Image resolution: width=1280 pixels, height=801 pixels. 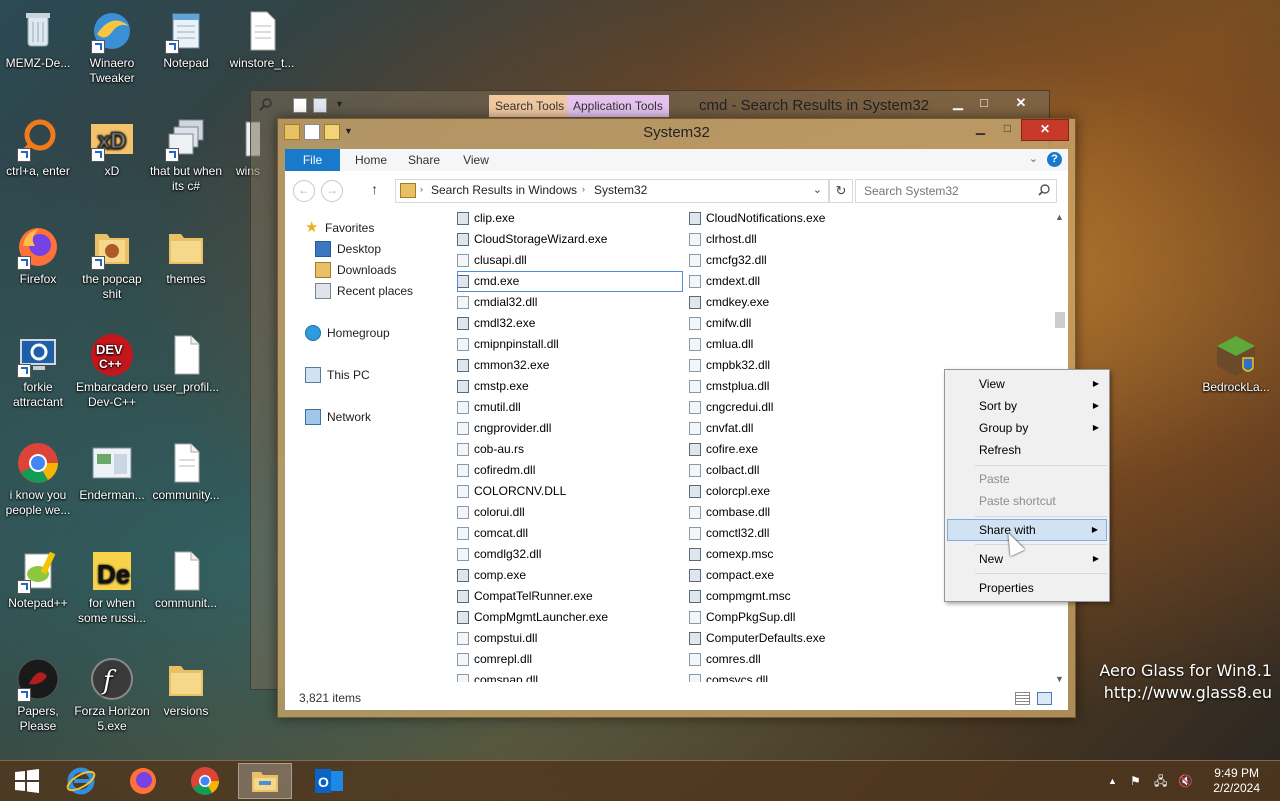 What do you see at coordinates (570, 617) in the screenshot?
I see `file-item: CompMgmtLauncher.exe` at bounding box center [570, 617].